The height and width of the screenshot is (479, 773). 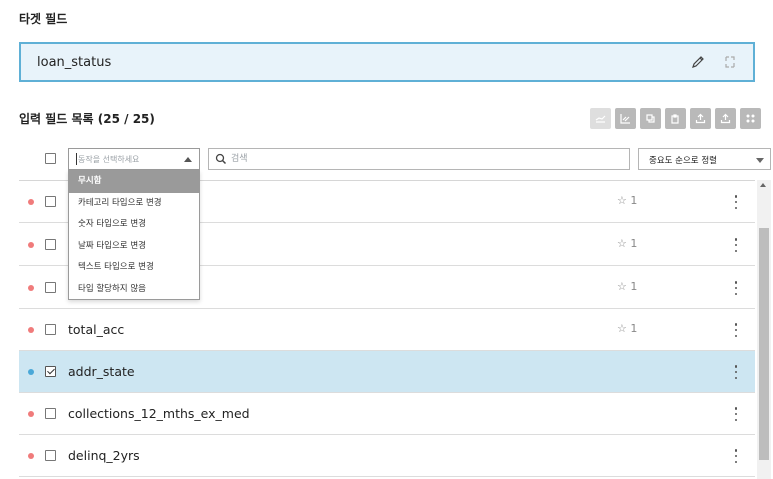 I want to click on dropdown-option-text: 텍스트 타입으로 변경, so click(x=134, y=268).